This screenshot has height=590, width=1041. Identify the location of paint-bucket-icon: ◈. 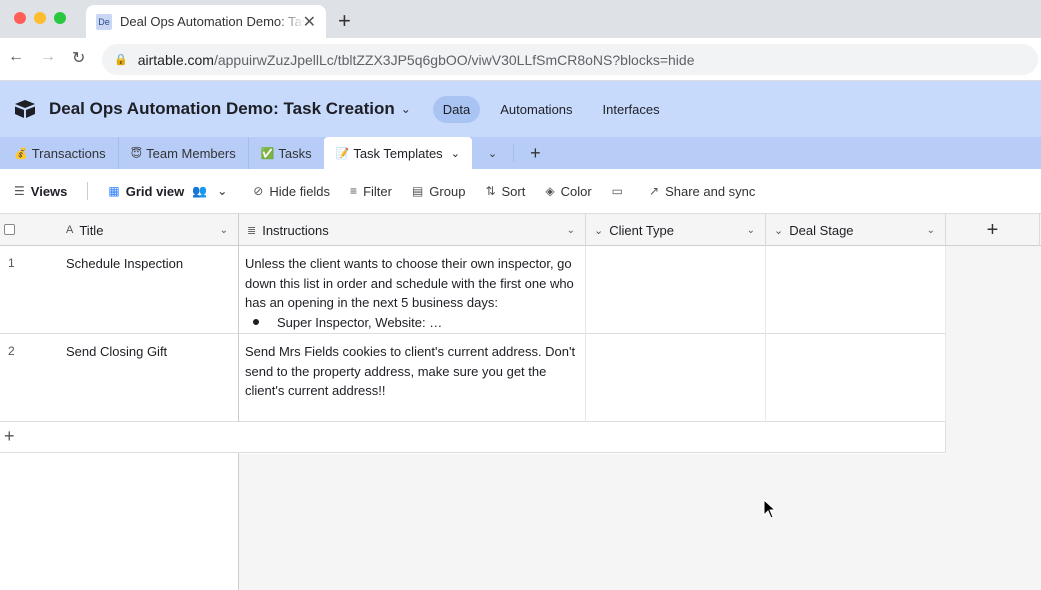
(550, 191).